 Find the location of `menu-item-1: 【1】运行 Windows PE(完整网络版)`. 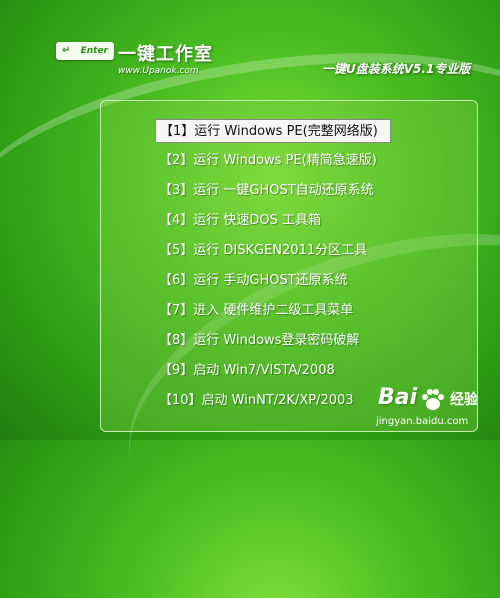

menu-item-1: 【1】运行 Windows PE(完整网络版) is located at coordinates (273, 131).